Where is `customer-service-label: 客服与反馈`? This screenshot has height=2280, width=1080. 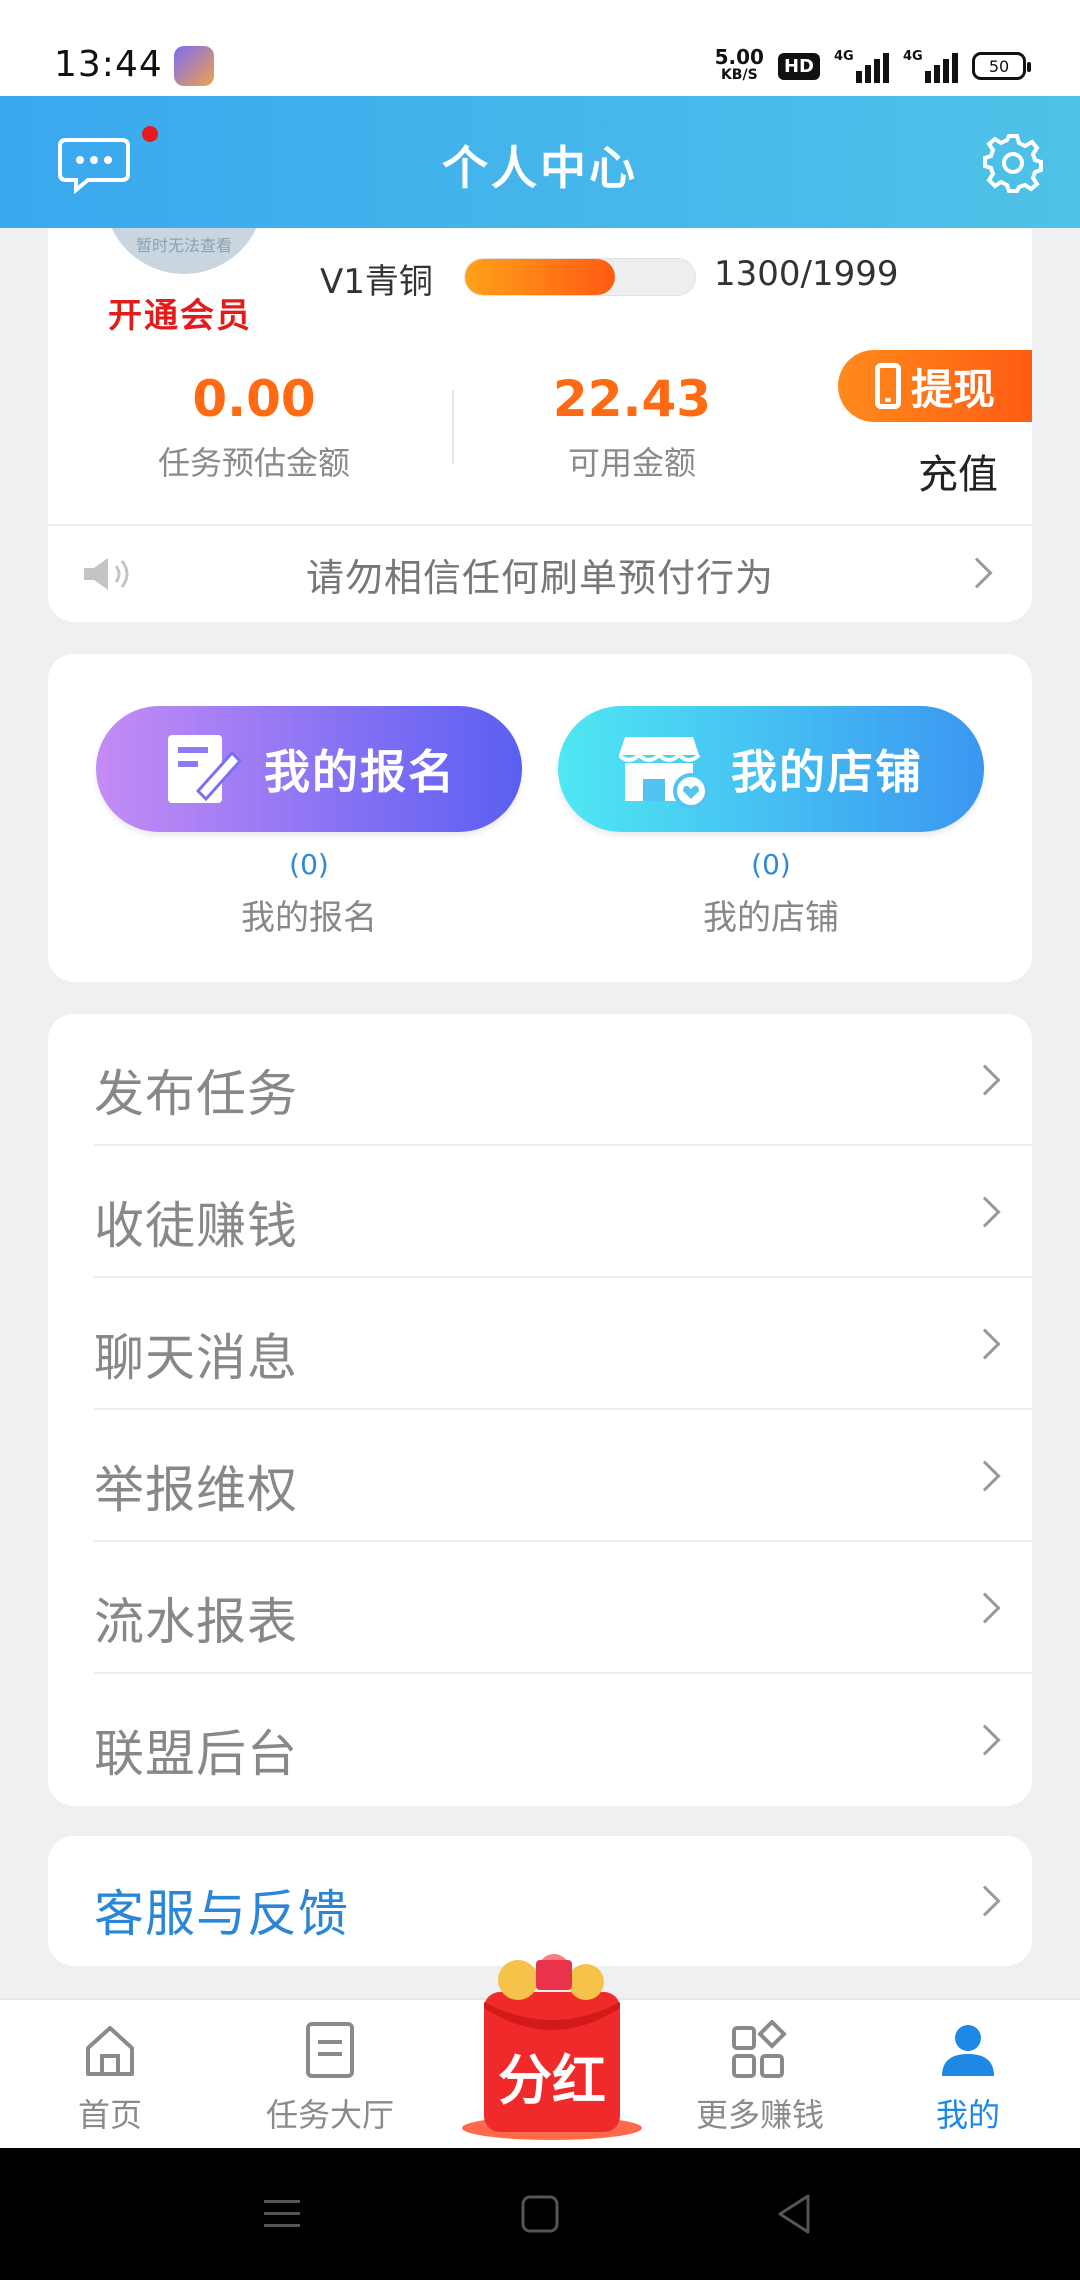
customer-service-label: 客服与反馈 is located at coordinates (221, 1914).